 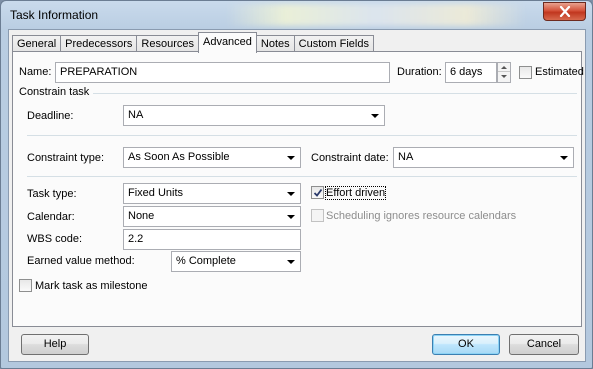 I want to click on estimated-label: Estimated, so click(x=559, y=72).